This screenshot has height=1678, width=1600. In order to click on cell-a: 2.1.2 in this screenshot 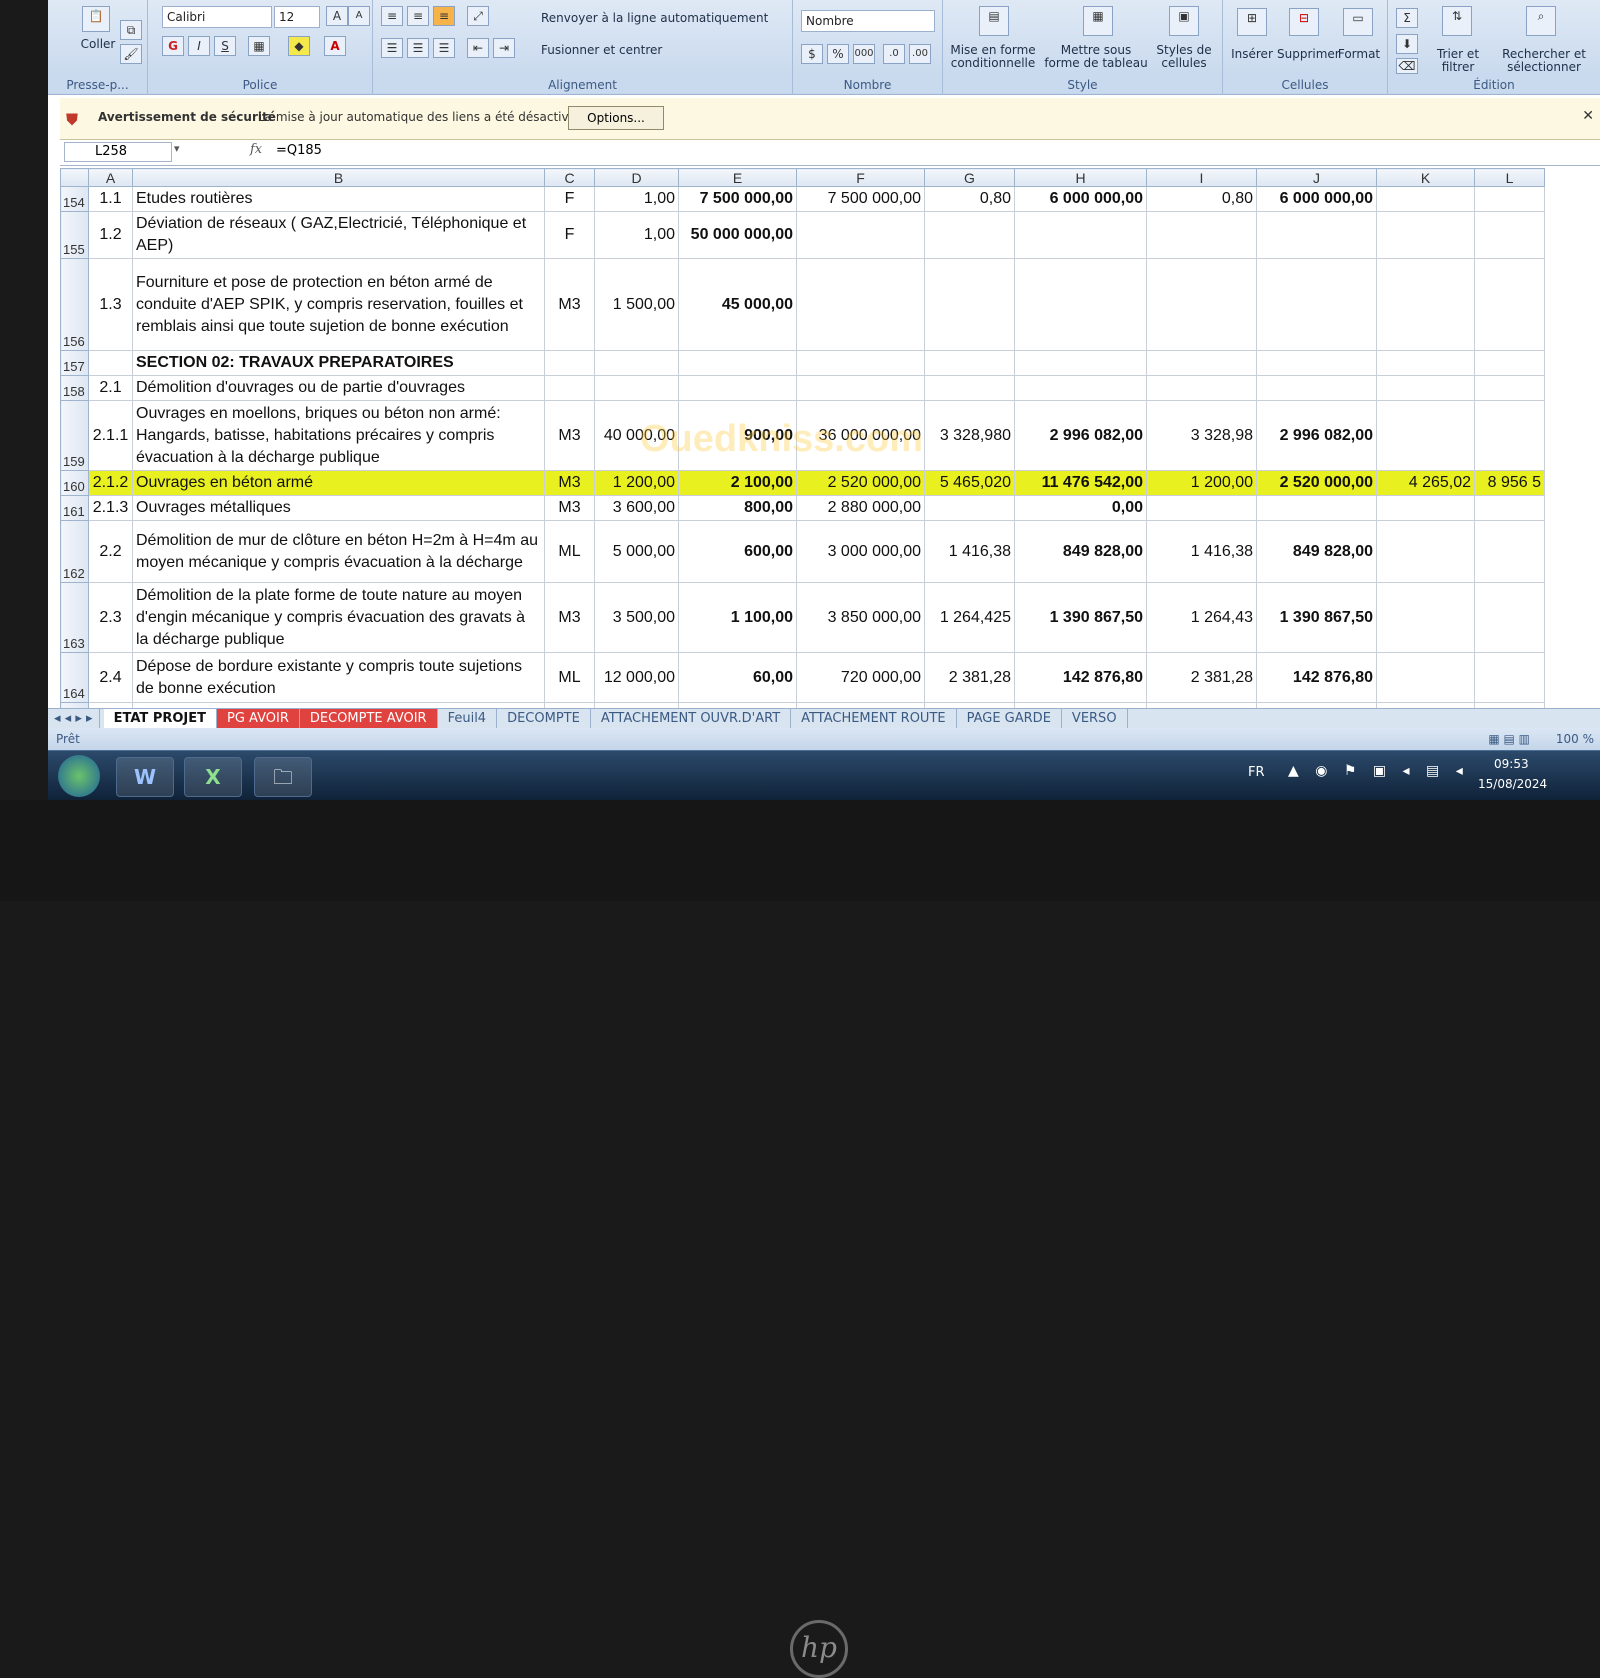, I will do `click(110, 483)`.